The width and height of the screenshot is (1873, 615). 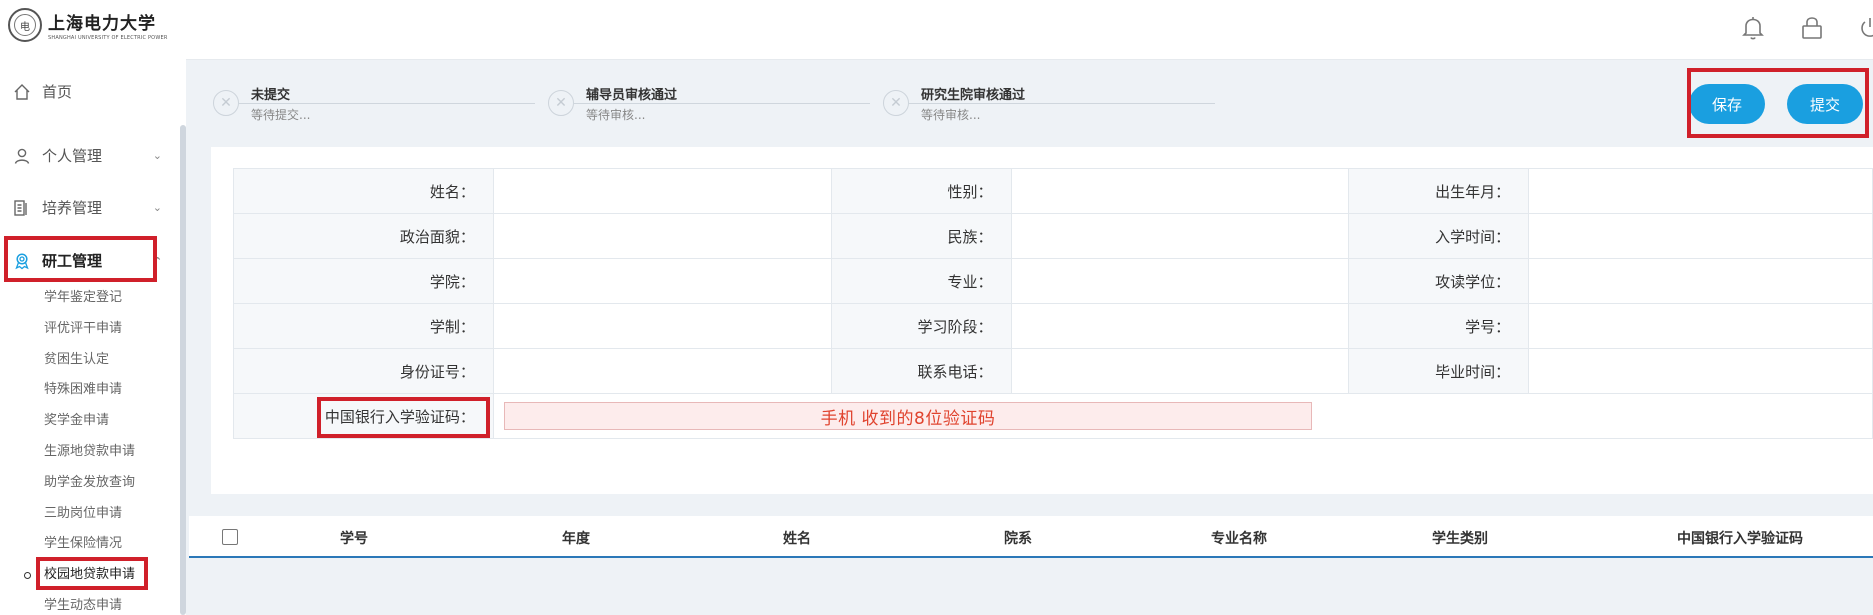 What do you see at coordinates (72, 156) in the screenshot?
I see `nav-personal-label: 个人管理` at bounding box center [72, 156].